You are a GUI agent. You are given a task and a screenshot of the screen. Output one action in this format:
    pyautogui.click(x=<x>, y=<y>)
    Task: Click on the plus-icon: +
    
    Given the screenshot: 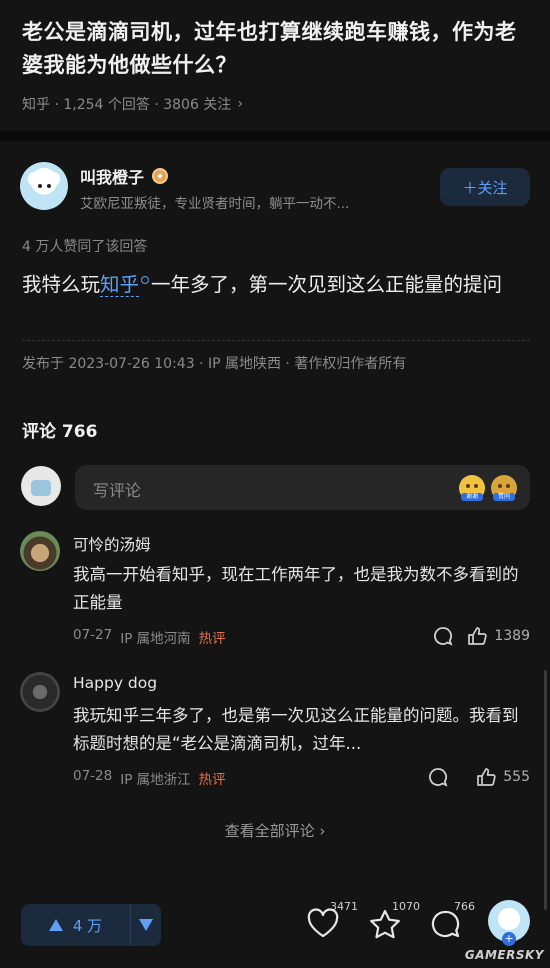 What is the action you would take?
    pyautogui.click(x=509, y=939)
    